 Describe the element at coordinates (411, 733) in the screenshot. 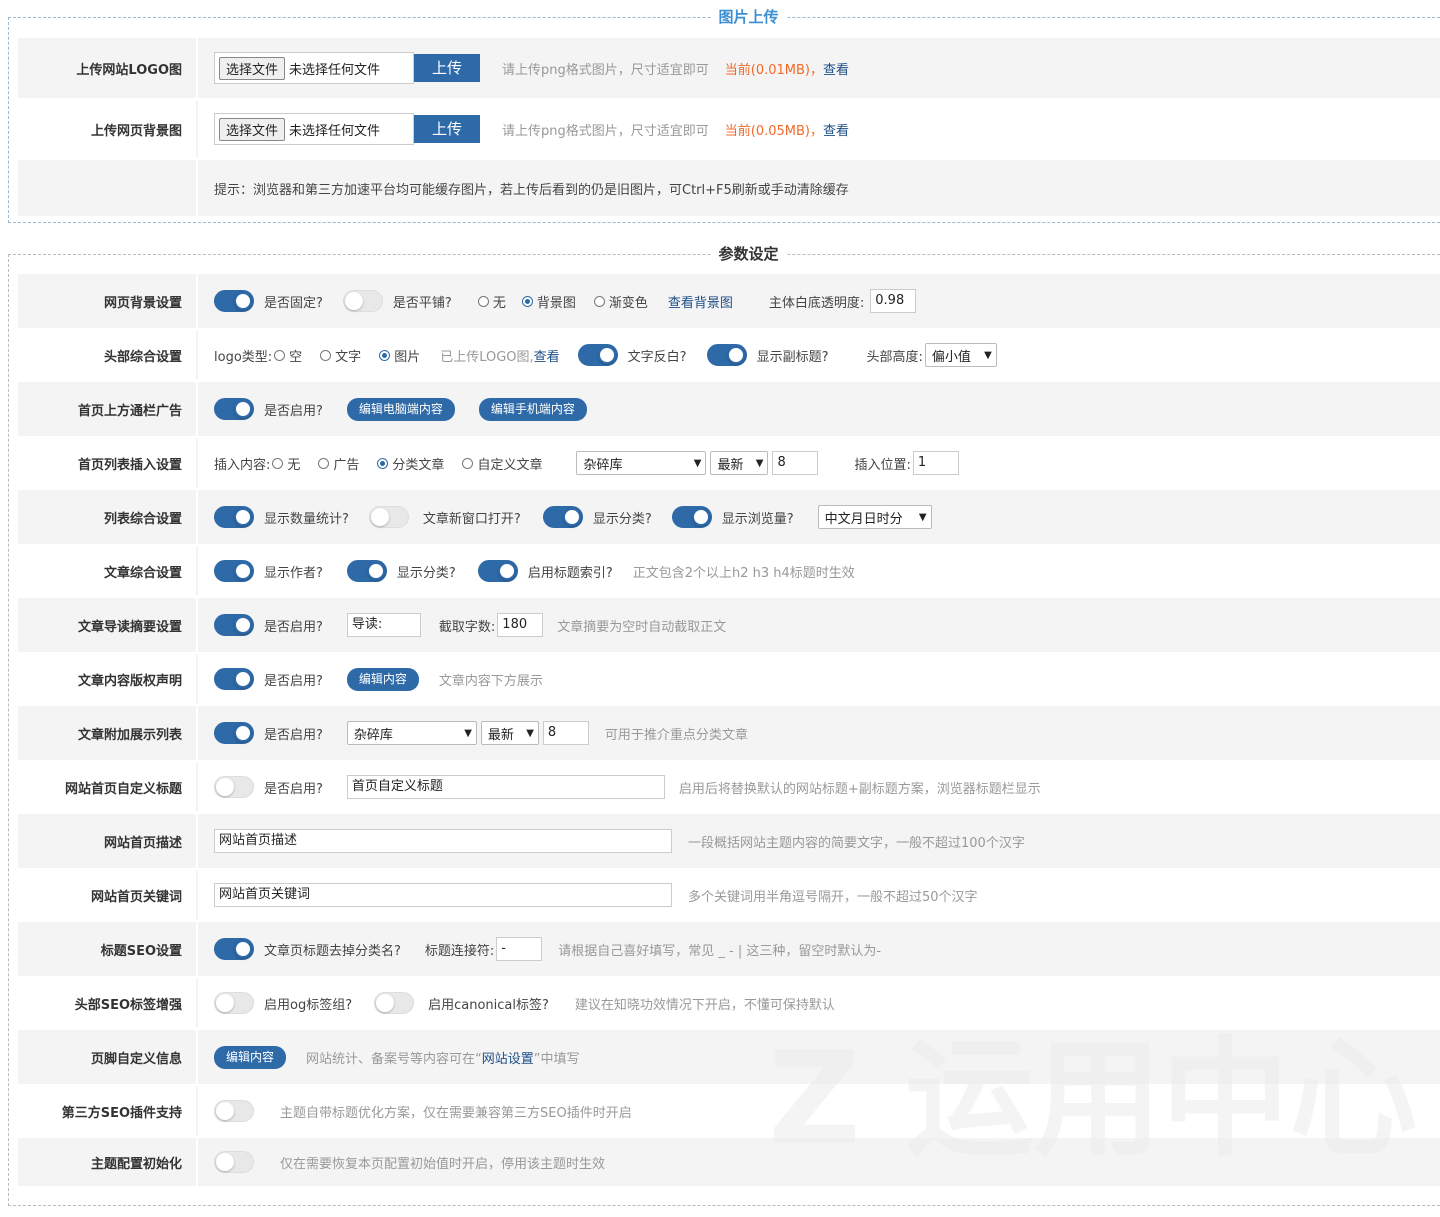

I see `extra-category-select: 杂碎库 ▼` at that location.